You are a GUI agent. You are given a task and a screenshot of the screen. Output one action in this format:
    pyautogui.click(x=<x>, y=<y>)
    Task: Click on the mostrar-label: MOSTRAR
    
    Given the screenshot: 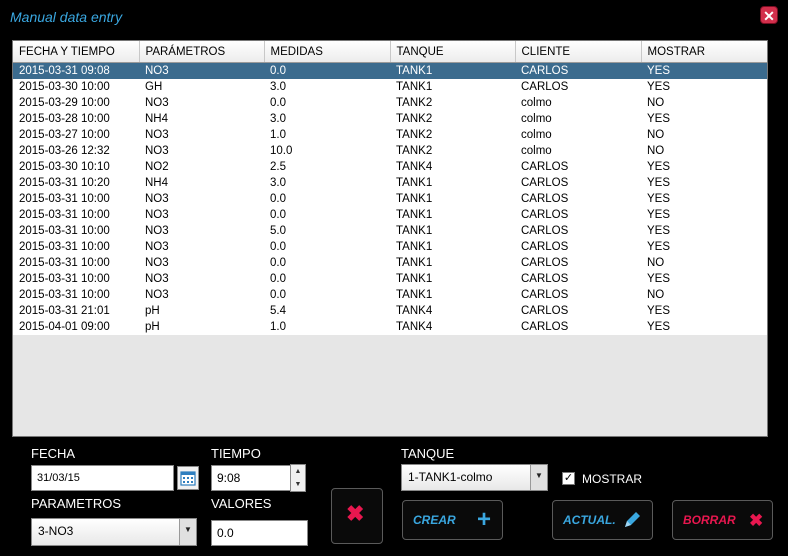 What is the action you would take?
    pyautogui.click(x=612, y=479)
    